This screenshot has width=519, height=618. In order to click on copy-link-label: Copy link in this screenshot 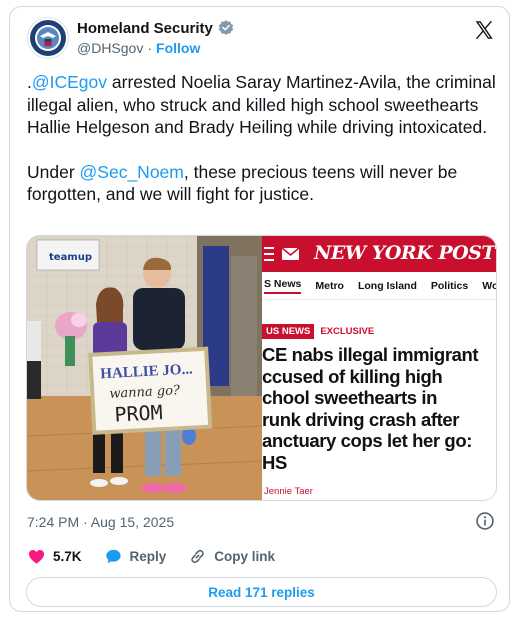, I will do `click(245, 556)`.